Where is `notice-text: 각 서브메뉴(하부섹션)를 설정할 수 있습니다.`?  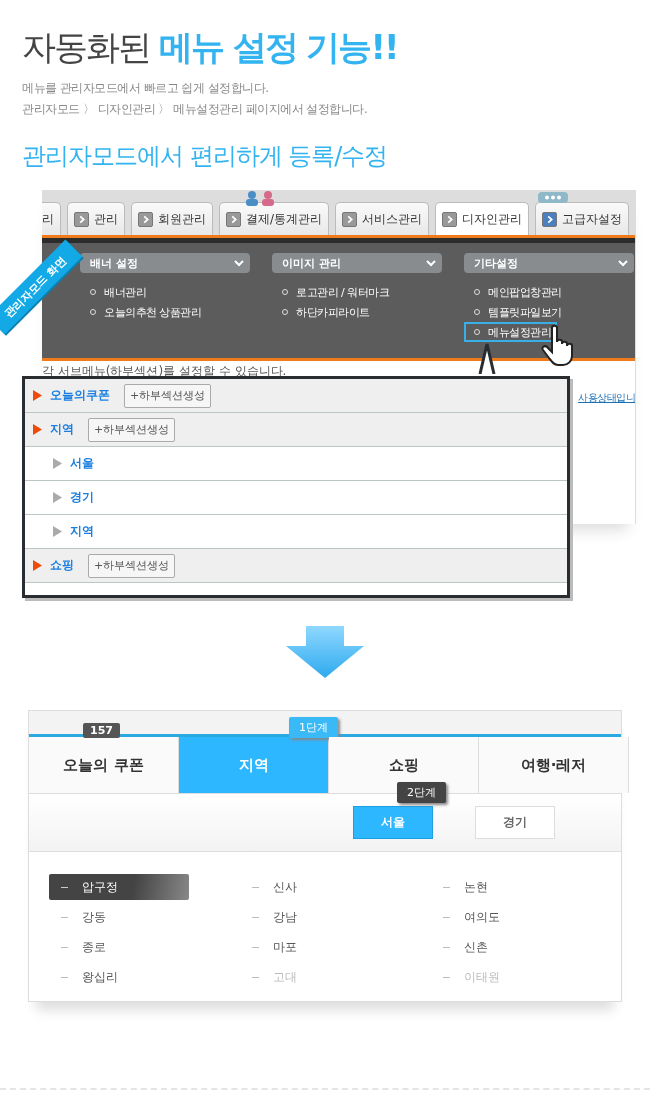 notice-text: 각 서브메뉴(하부섹션)를 설정할 수 있습니다. is located at coordinates (165, 371).